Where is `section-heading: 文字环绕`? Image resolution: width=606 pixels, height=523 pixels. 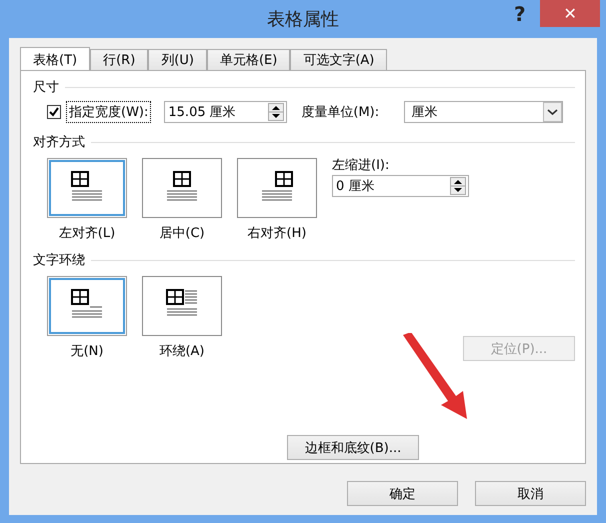 section-heading: 文字环绕 is located at coordinates (59, 260).